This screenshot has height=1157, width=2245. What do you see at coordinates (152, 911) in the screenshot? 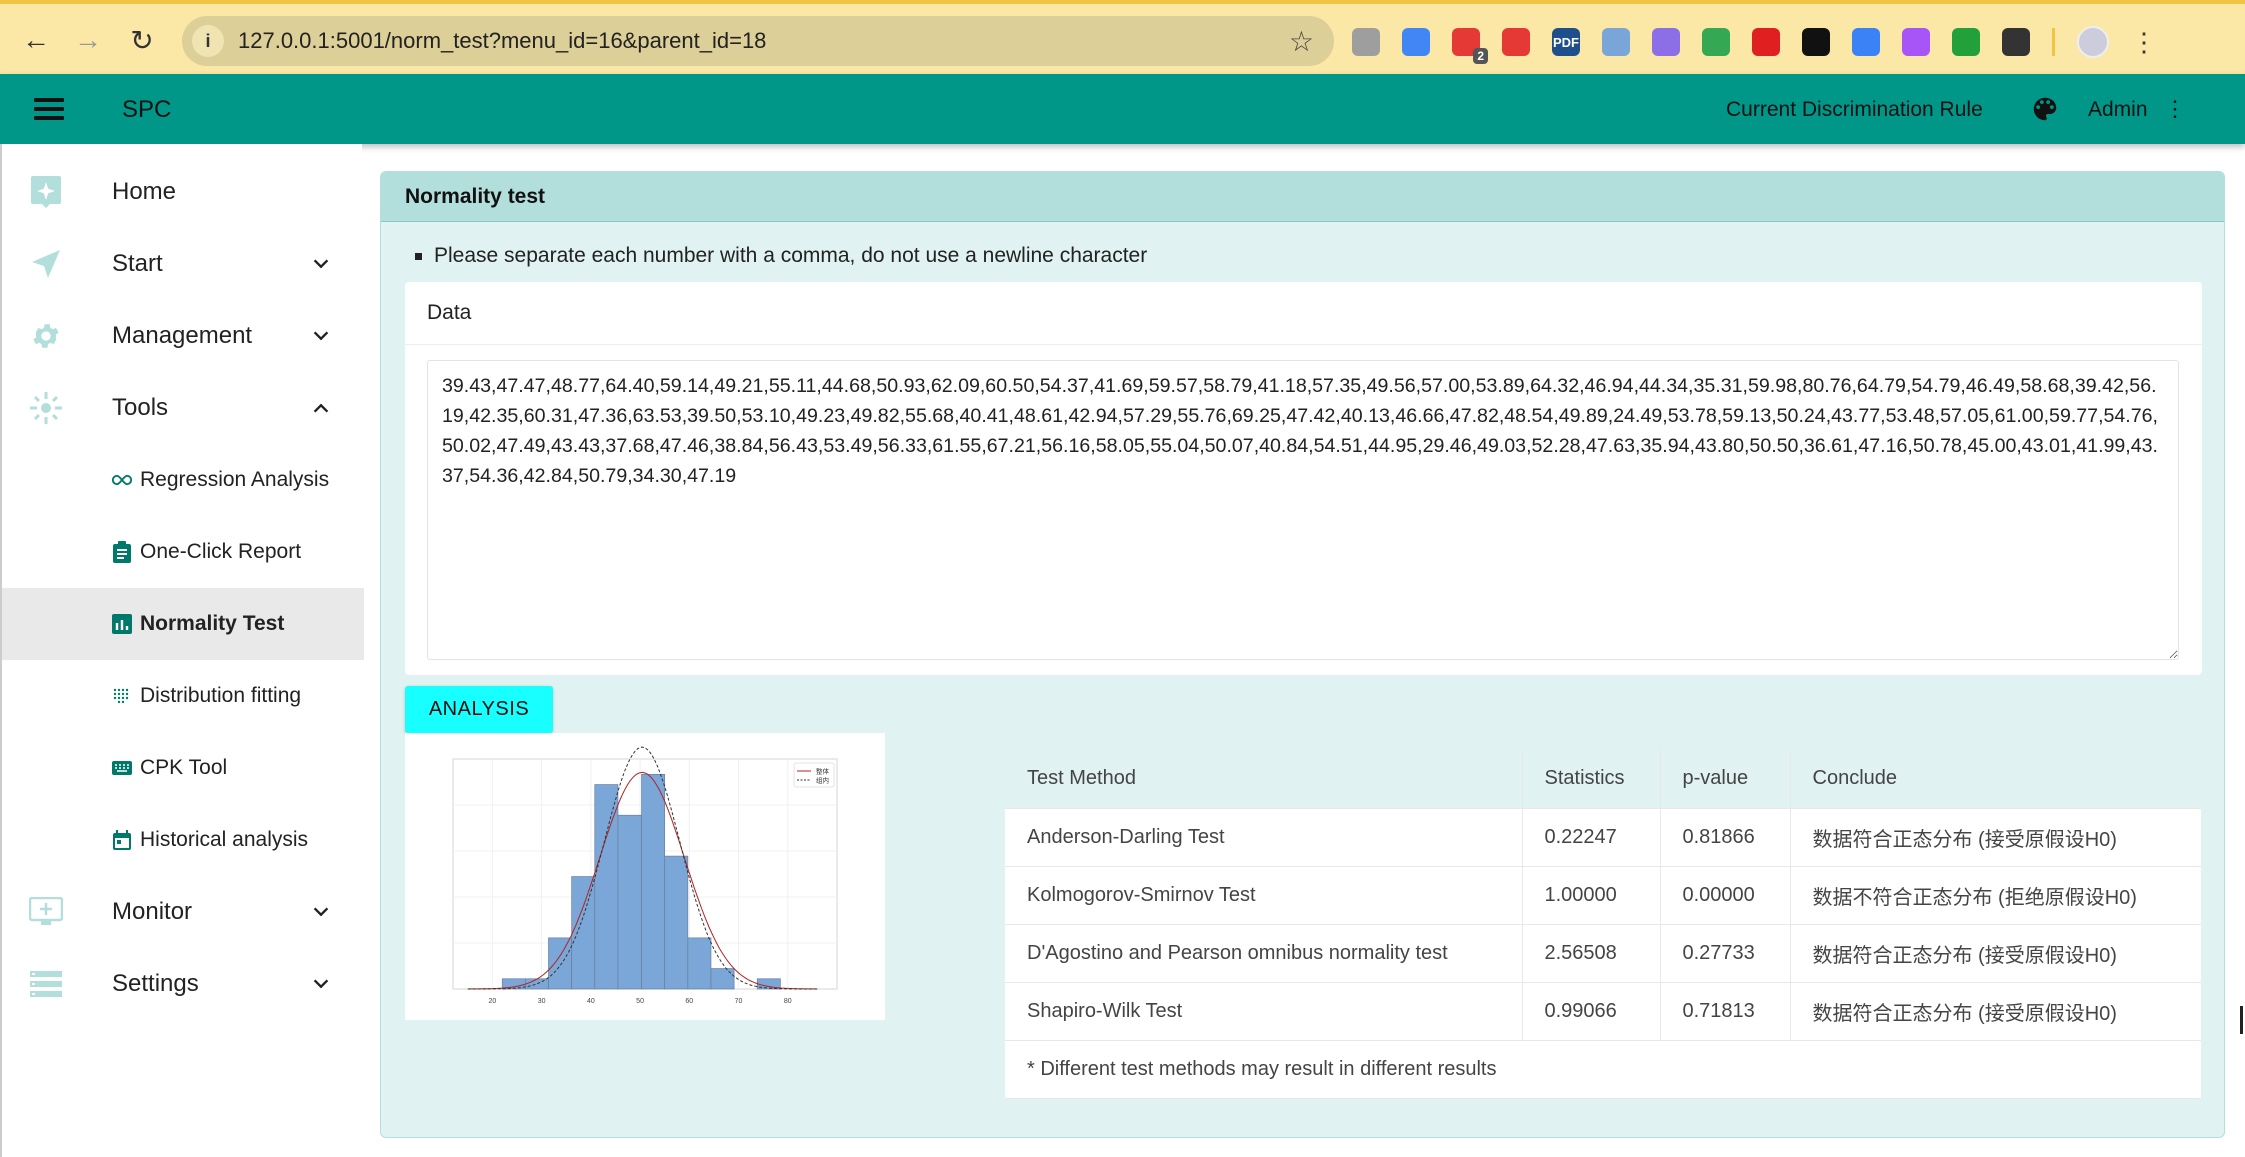
I see `sidebar-item-label: Monitor` at bounding box center [152, 911].